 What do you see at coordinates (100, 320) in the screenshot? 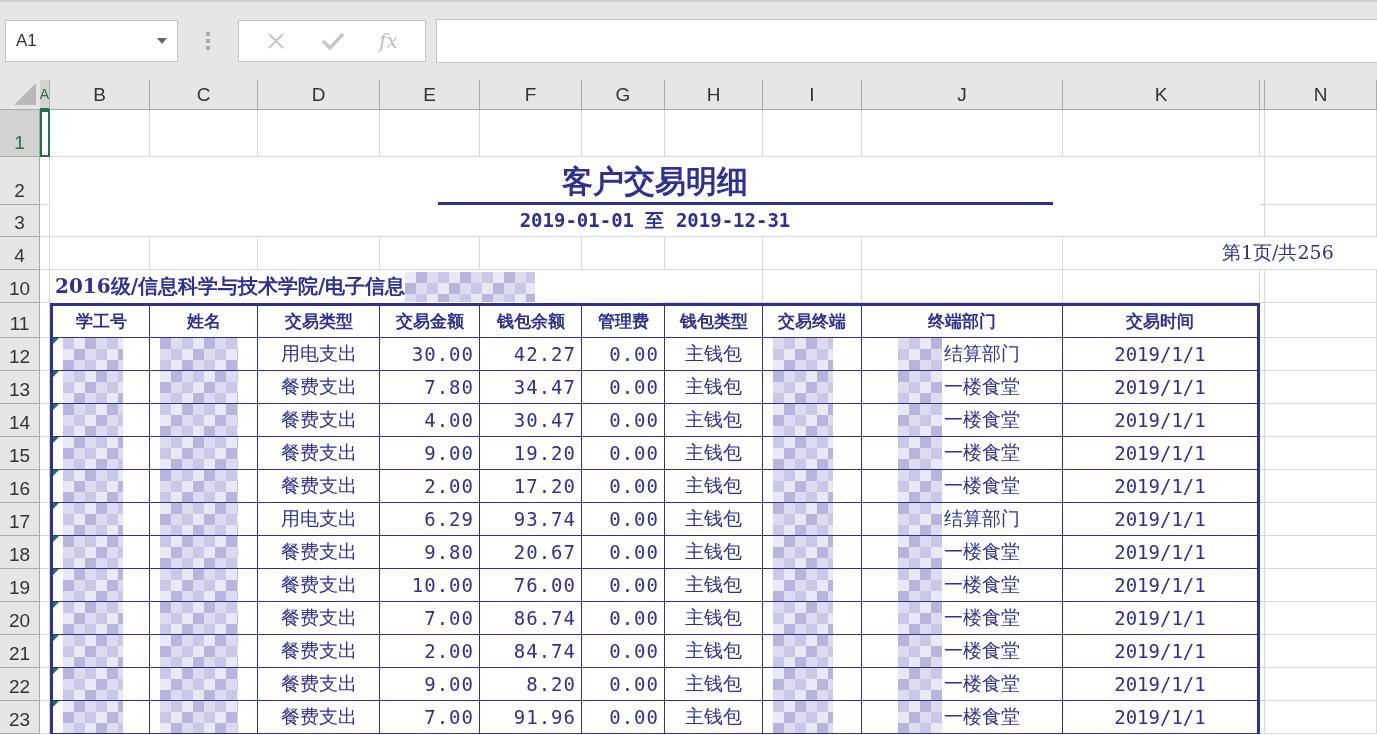
I see `column-heading: 学工号` at bounding box center [100, 320].